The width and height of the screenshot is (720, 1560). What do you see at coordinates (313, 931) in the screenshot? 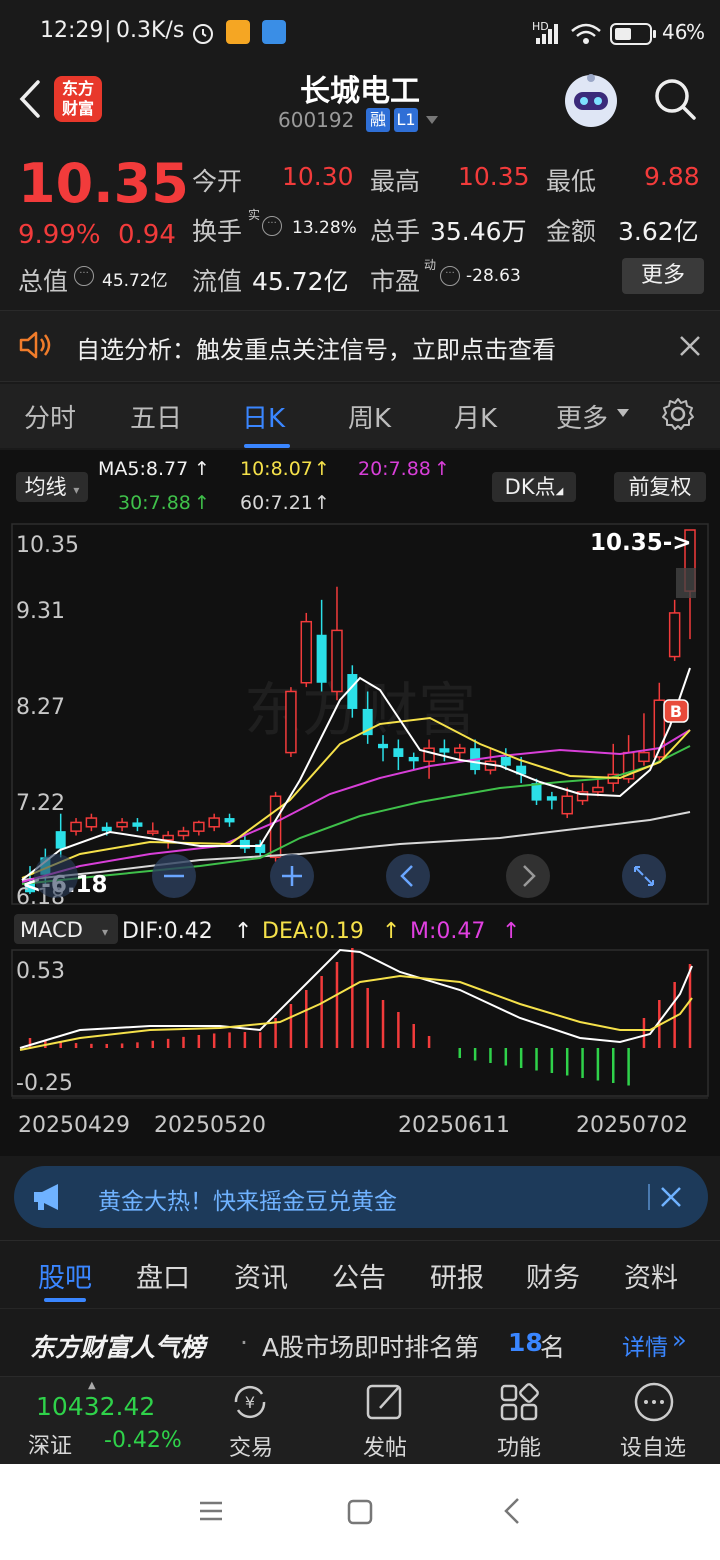
I see `dea-label: DEA:0.19` at bounding box center [313, 931].